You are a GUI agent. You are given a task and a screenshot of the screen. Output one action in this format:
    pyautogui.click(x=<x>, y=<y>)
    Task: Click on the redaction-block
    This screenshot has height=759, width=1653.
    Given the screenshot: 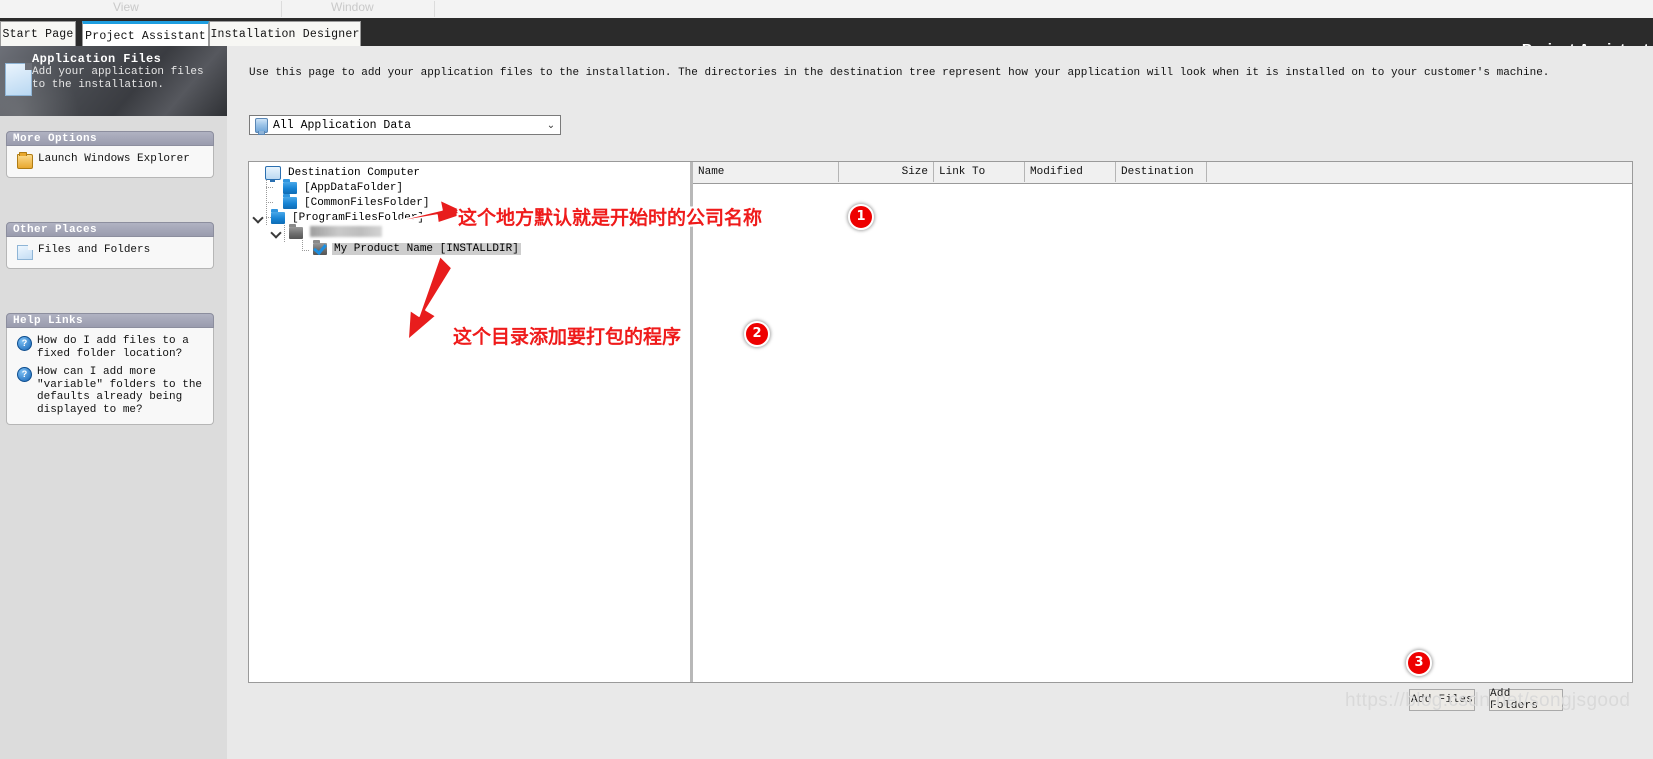 What is the action you would take?
    pyautogui.click(x=346, y=232)
    